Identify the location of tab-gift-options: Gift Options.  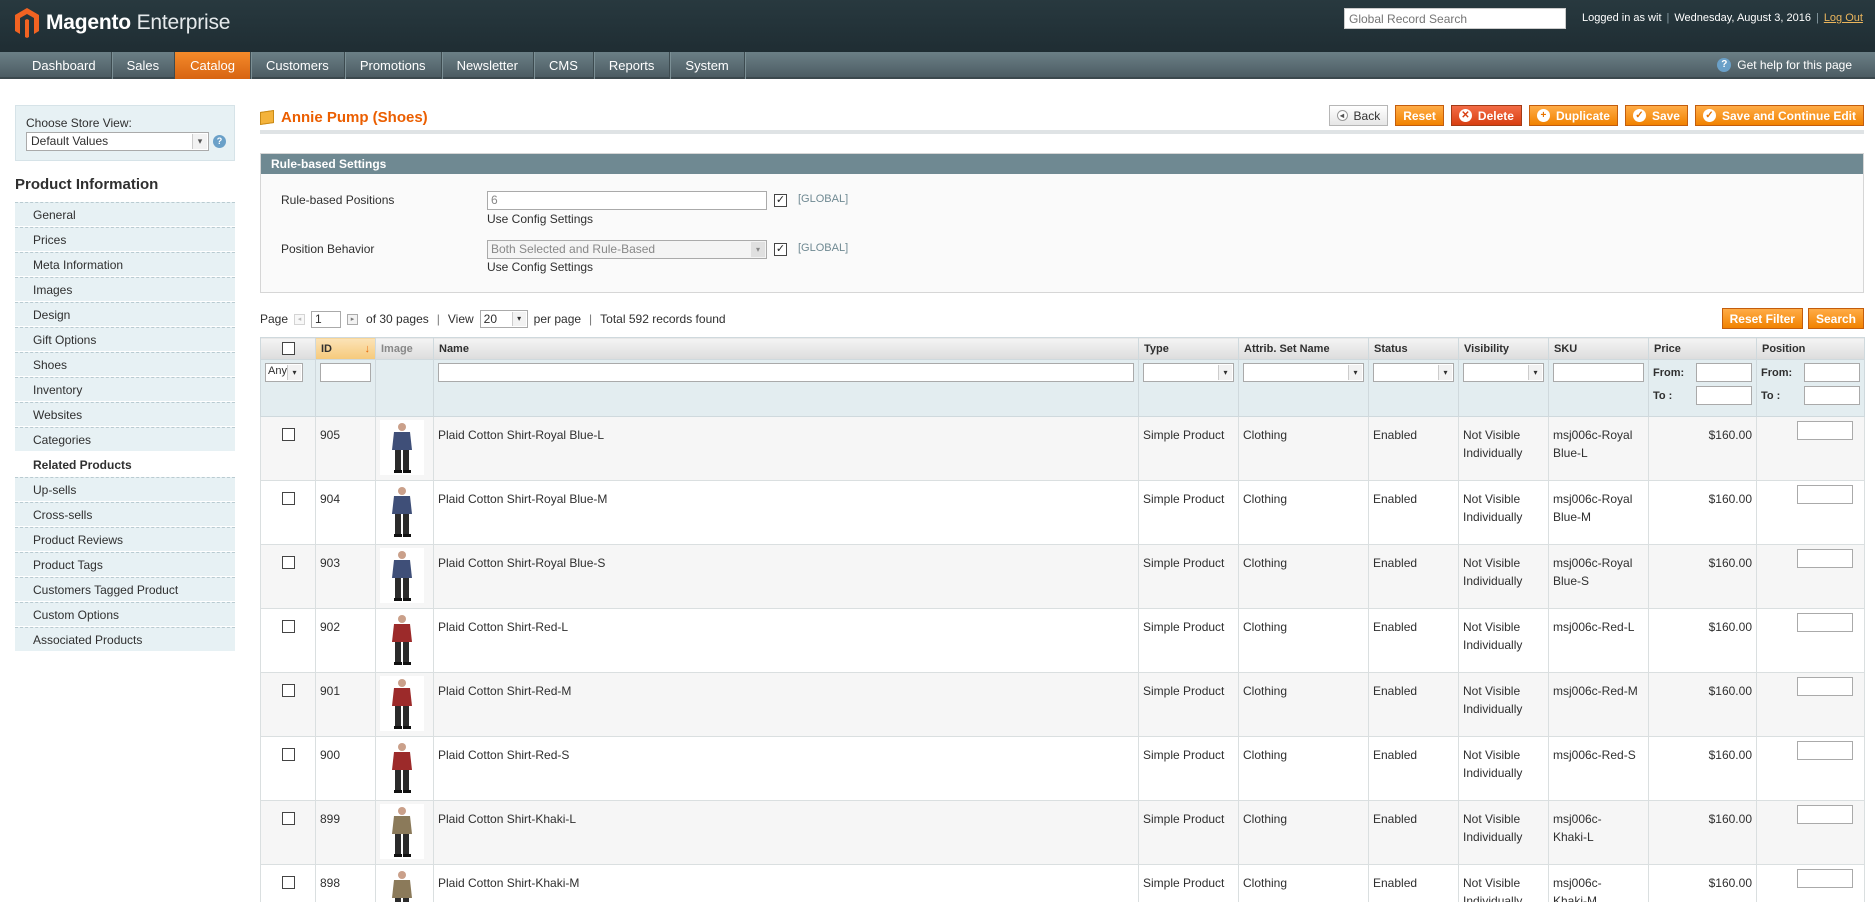
(125, 339).